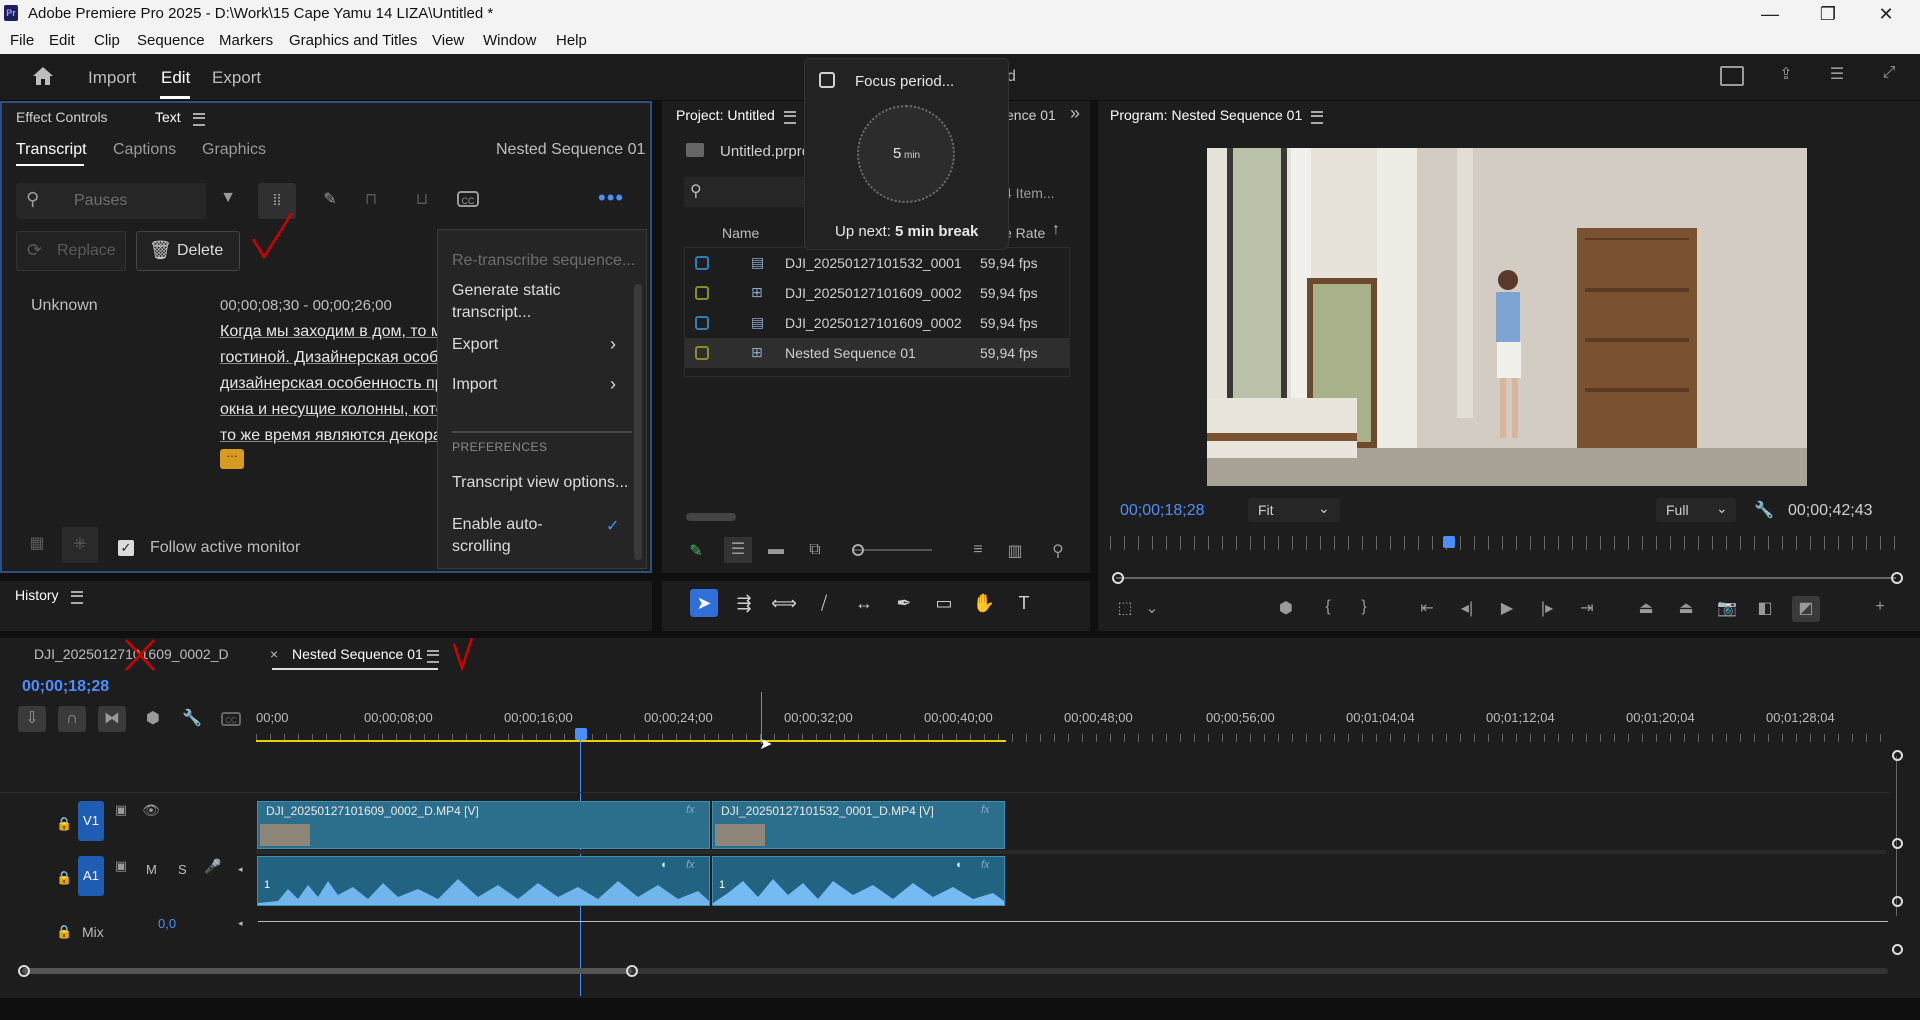 This screenshot has width=1920, height=1020. Describe the element at coordinates (167, 923) in the screenshot. I see `mix-volume: 0,0` at that location.